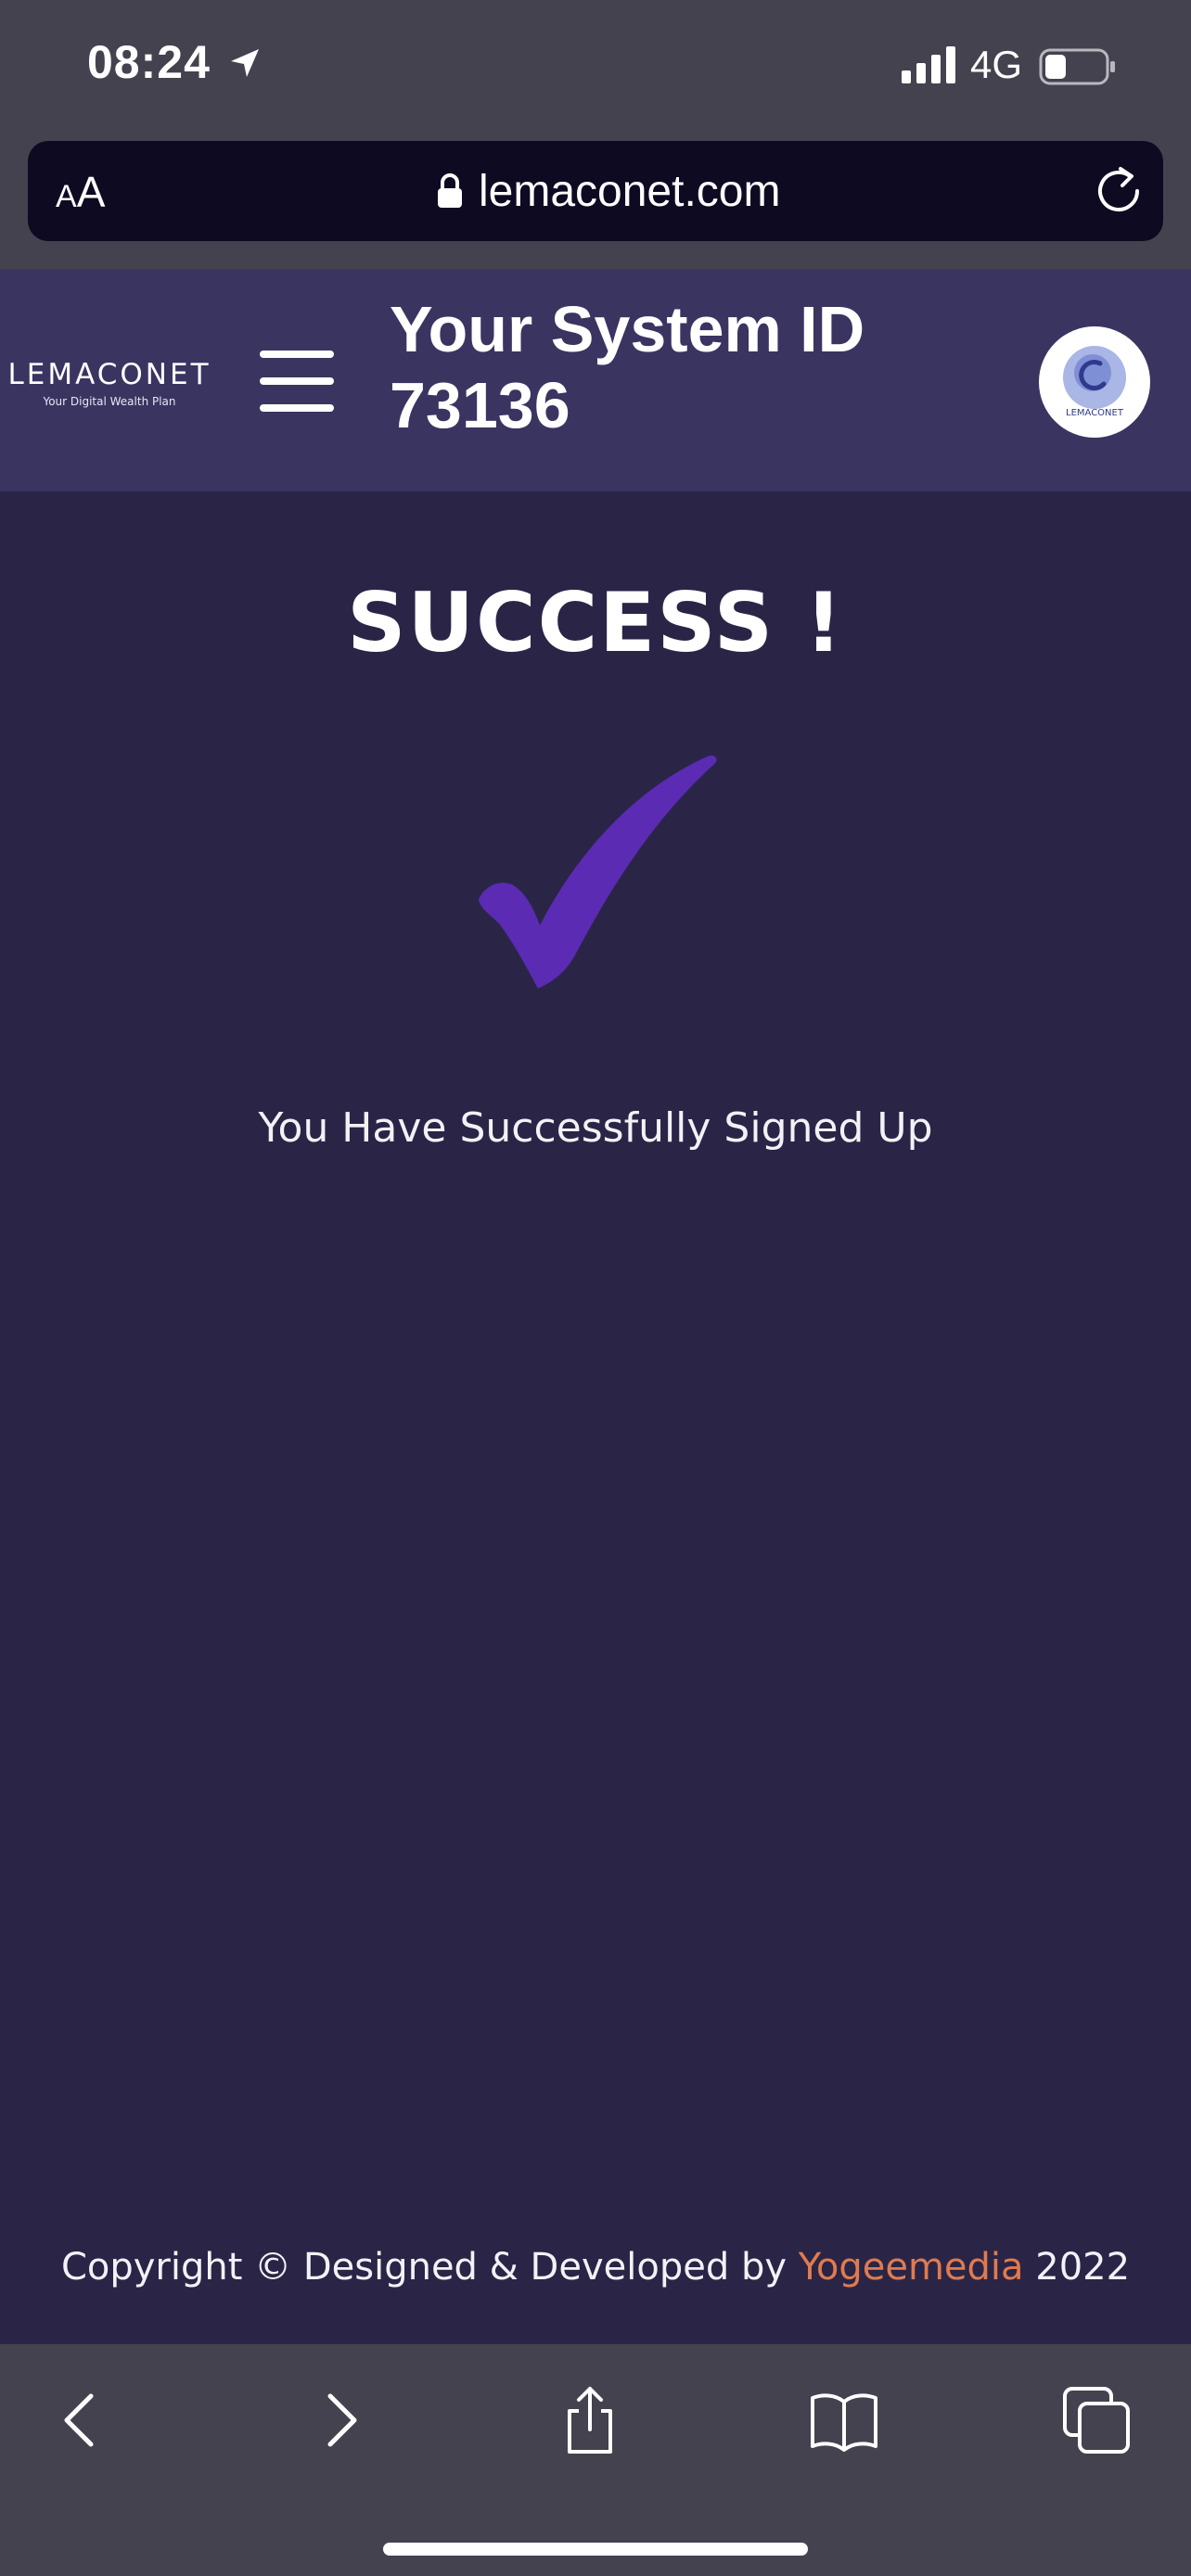  I want to click on back-icon, so click(82, 2420).